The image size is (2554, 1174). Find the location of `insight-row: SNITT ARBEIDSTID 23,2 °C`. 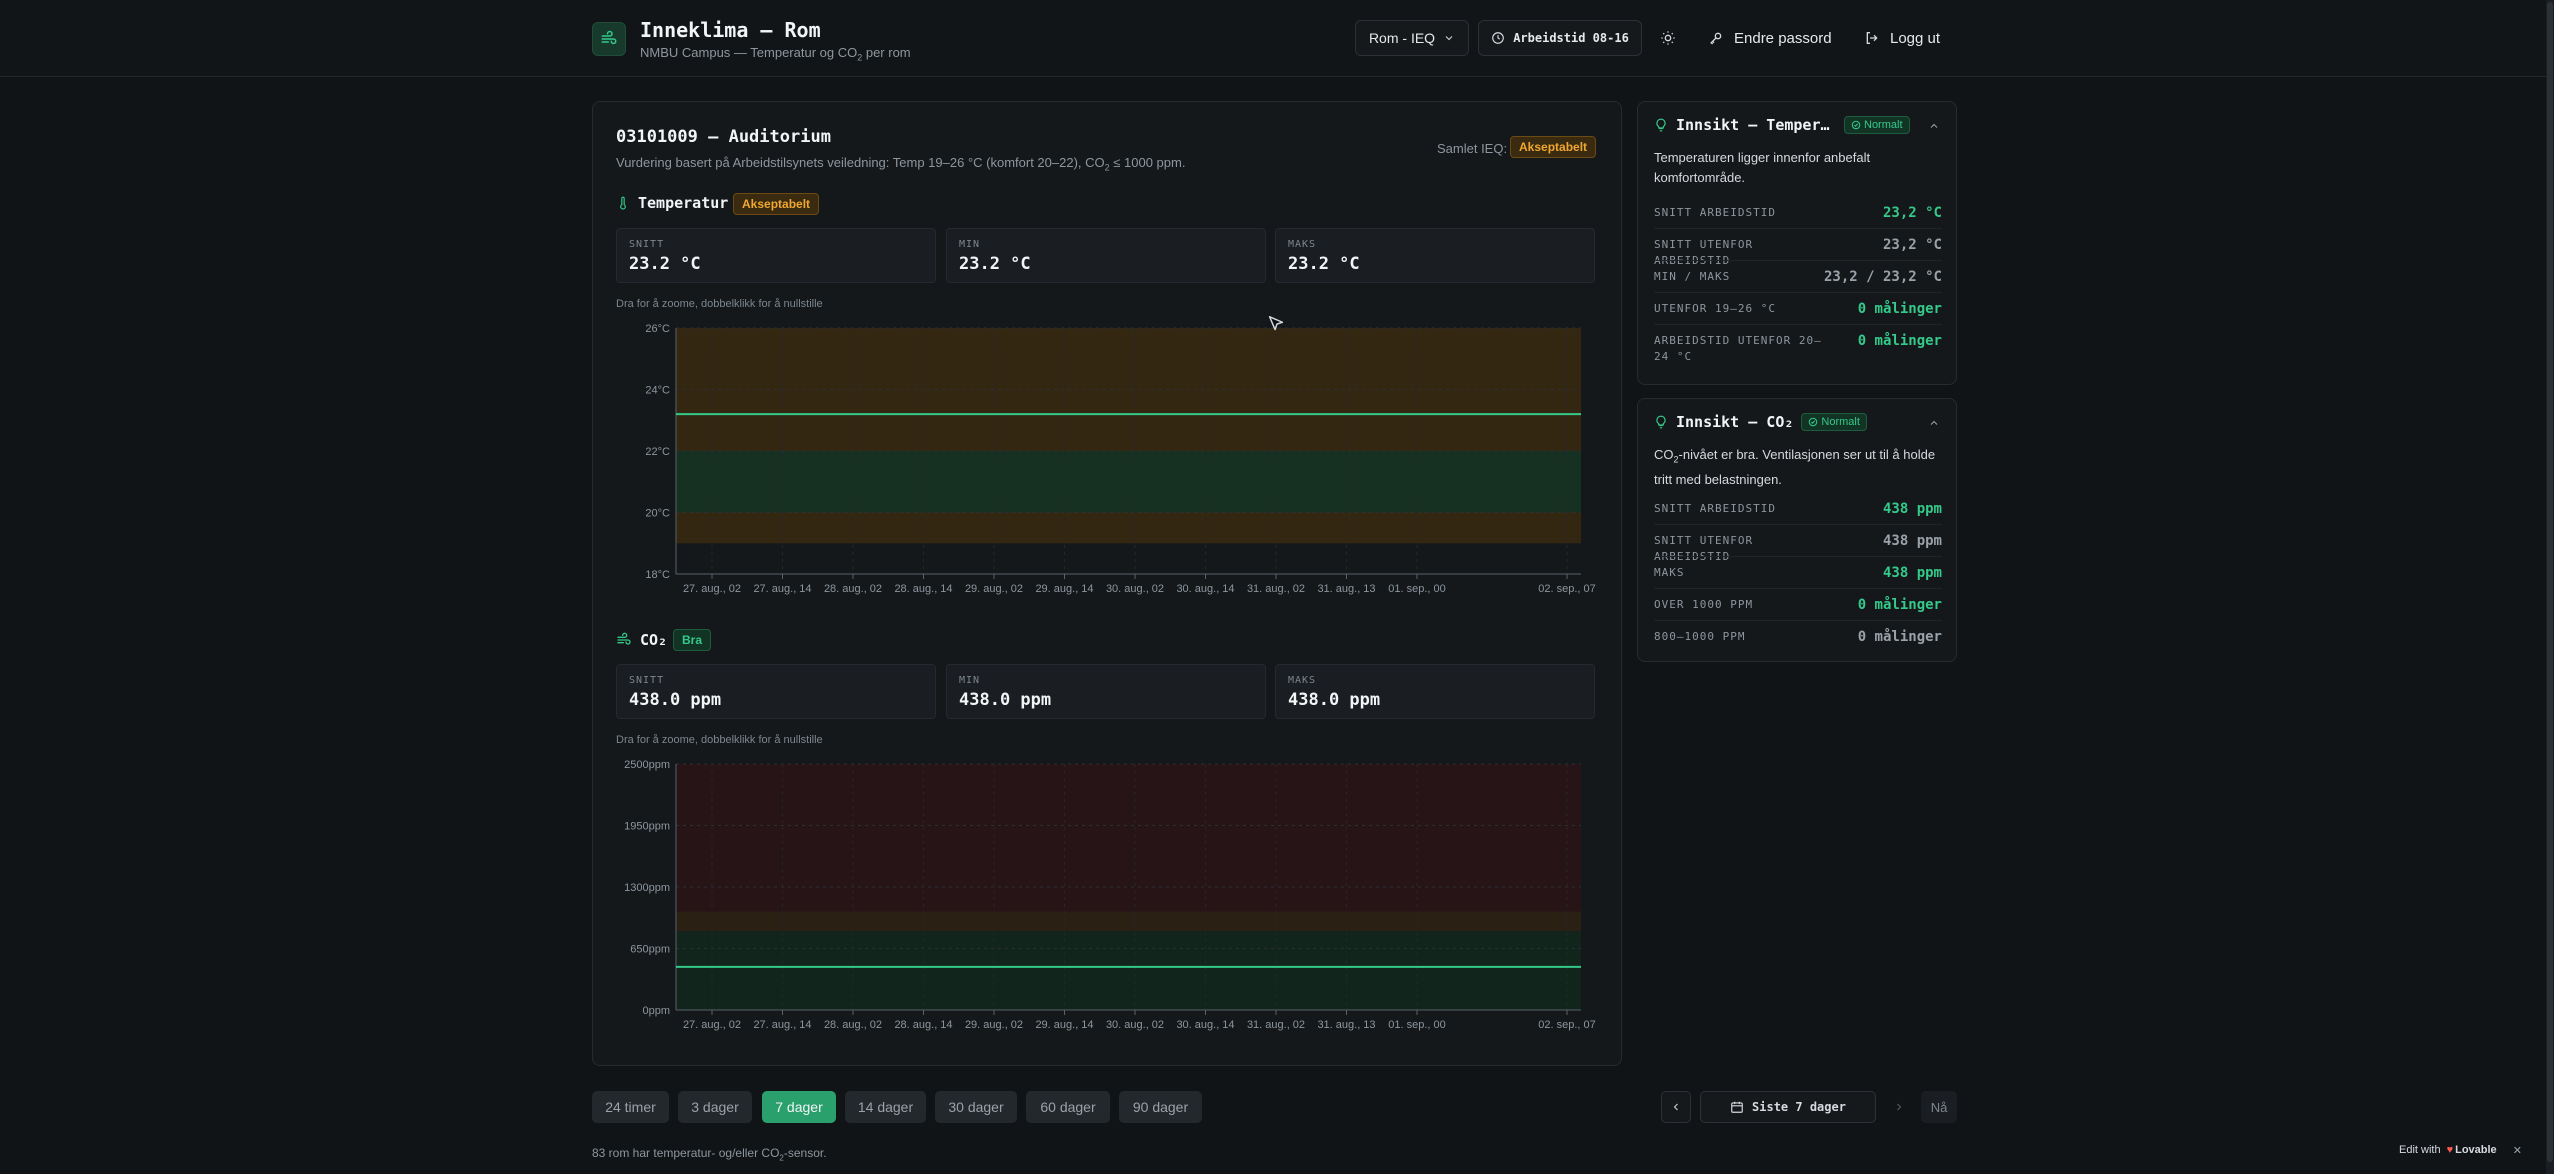

insight-row: SNITT ARBEIDSTID 23,2 °C is located at coordinates (1798, 213).